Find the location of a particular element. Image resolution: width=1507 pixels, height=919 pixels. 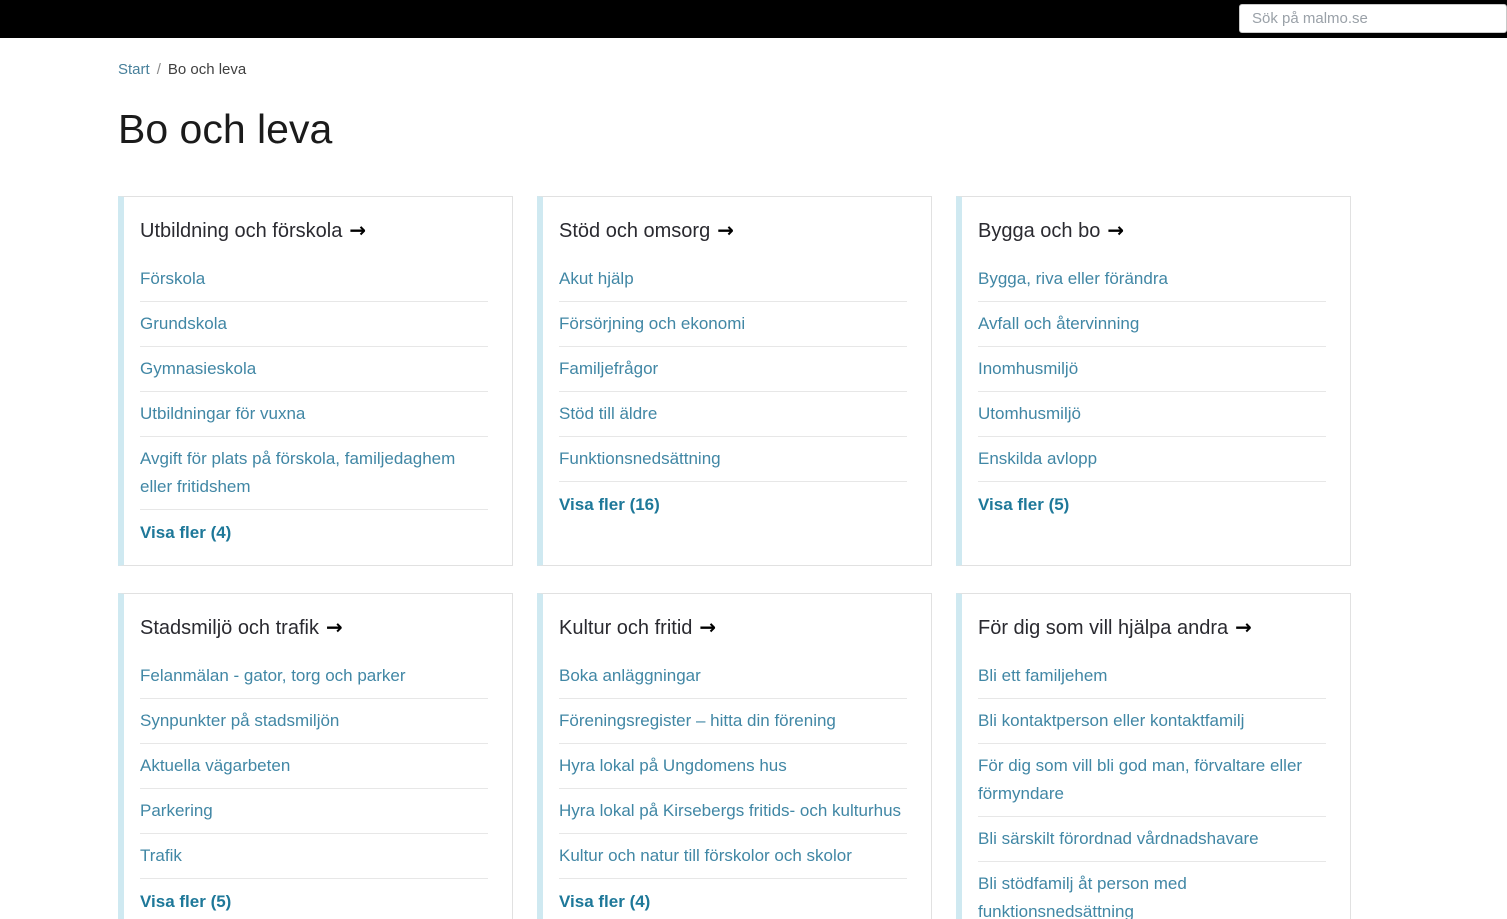

link-item: Akut hjälp is located at coordinates (733, 279).